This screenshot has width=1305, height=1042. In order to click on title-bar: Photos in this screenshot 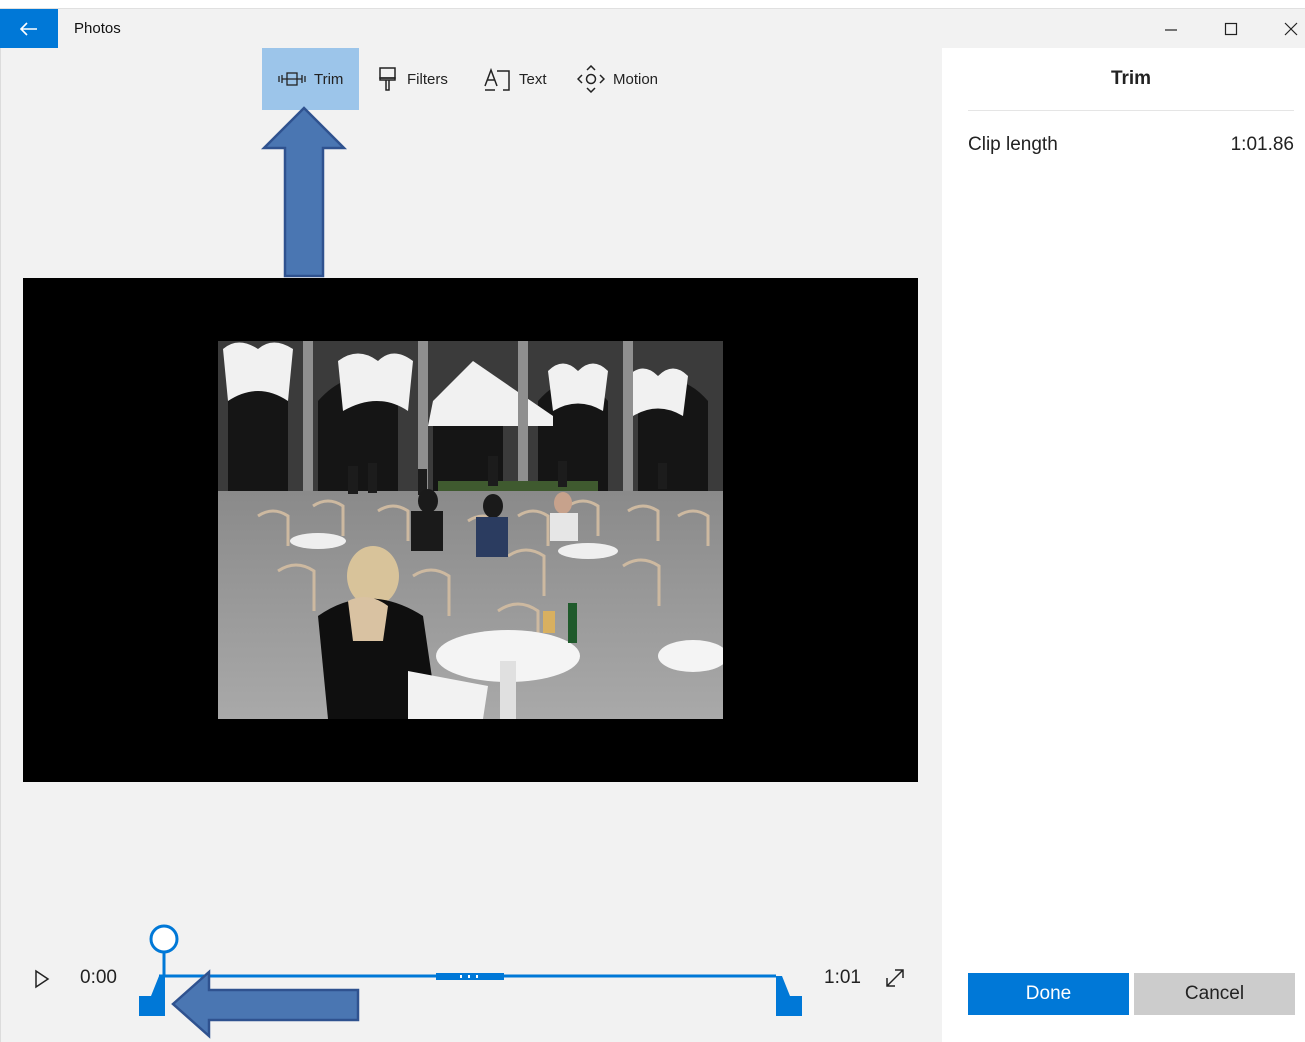, I will do `click(652, 28)`.